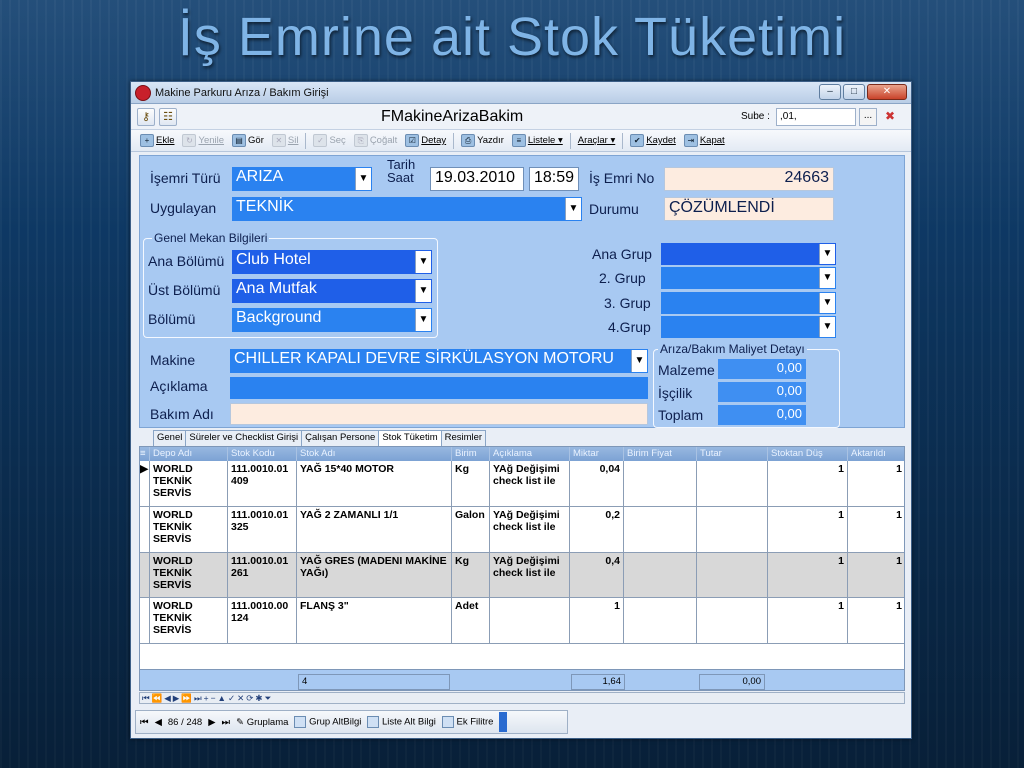  I want to click on cell-birim: Galon, so click(471, 529).